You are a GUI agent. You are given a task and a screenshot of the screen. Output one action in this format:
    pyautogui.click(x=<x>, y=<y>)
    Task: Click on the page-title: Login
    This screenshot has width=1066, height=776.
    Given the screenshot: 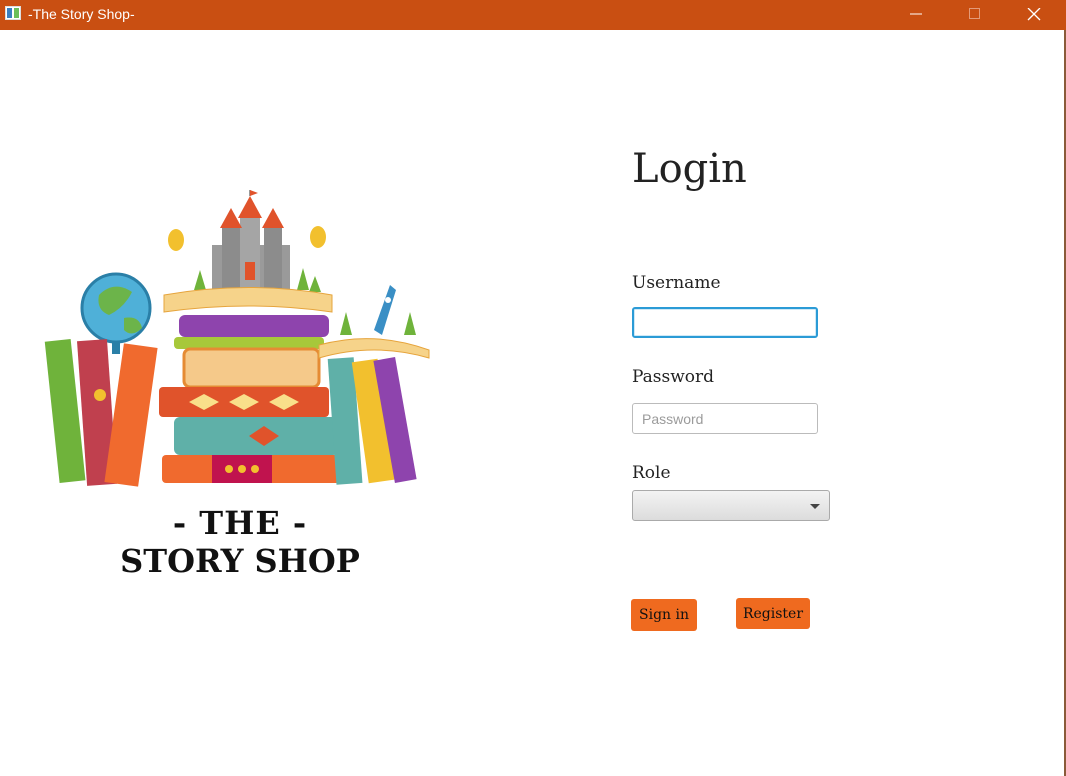 What is the action you would take?
    pyautogui.click(x=689, y=169)
    